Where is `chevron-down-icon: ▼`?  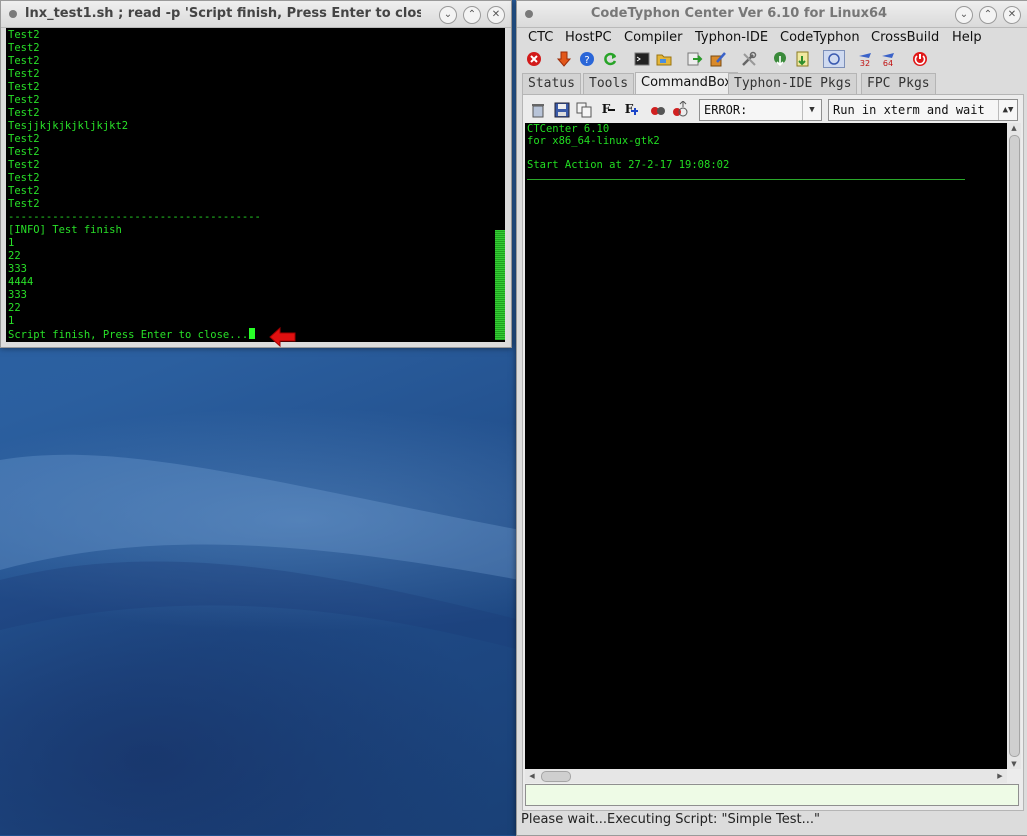
chevron-down-icon: ▼ is located at coordinates (811, 110).